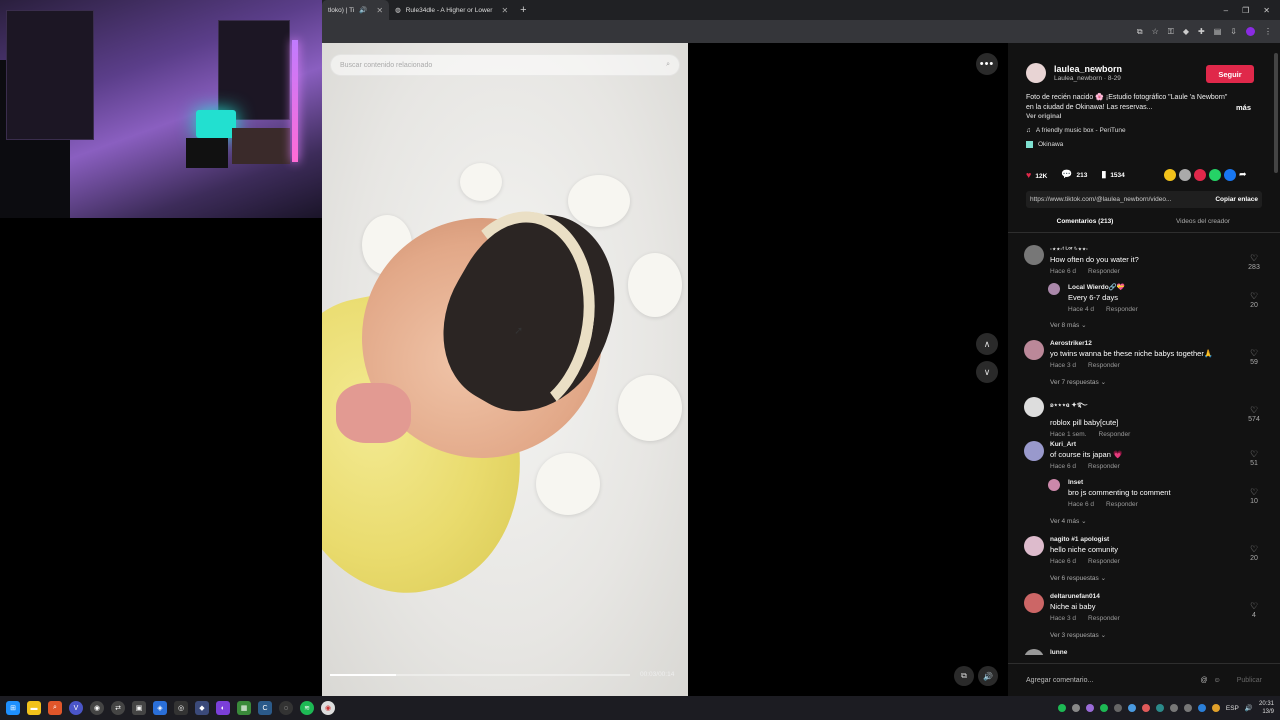 This screenshot has height=720, width=1280. I want to click on search-input: Buscar contenido relacionado ⌕, so click(505, 65).